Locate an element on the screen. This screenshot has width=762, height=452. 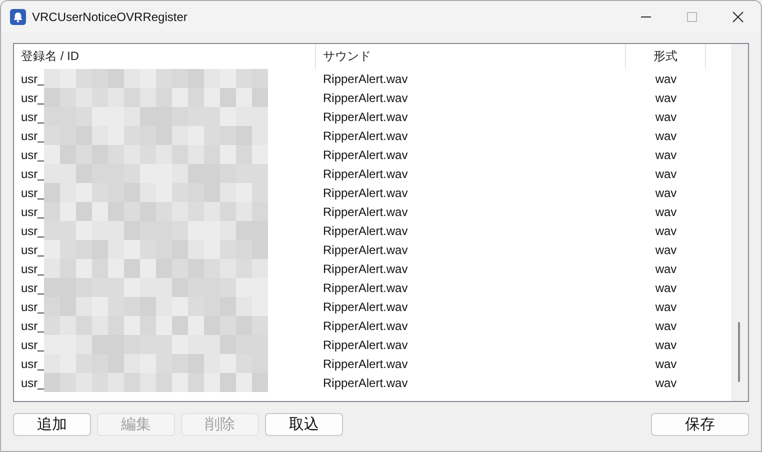
action-button: 取込 is located at coordinates (304, 424).